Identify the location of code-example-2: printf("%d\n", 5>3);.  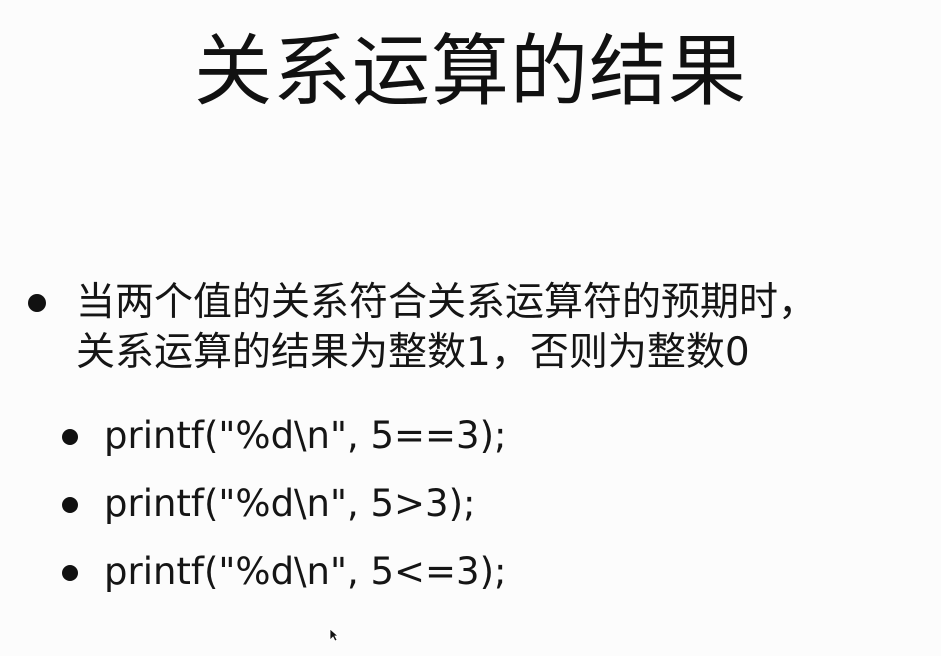
(290, 503).